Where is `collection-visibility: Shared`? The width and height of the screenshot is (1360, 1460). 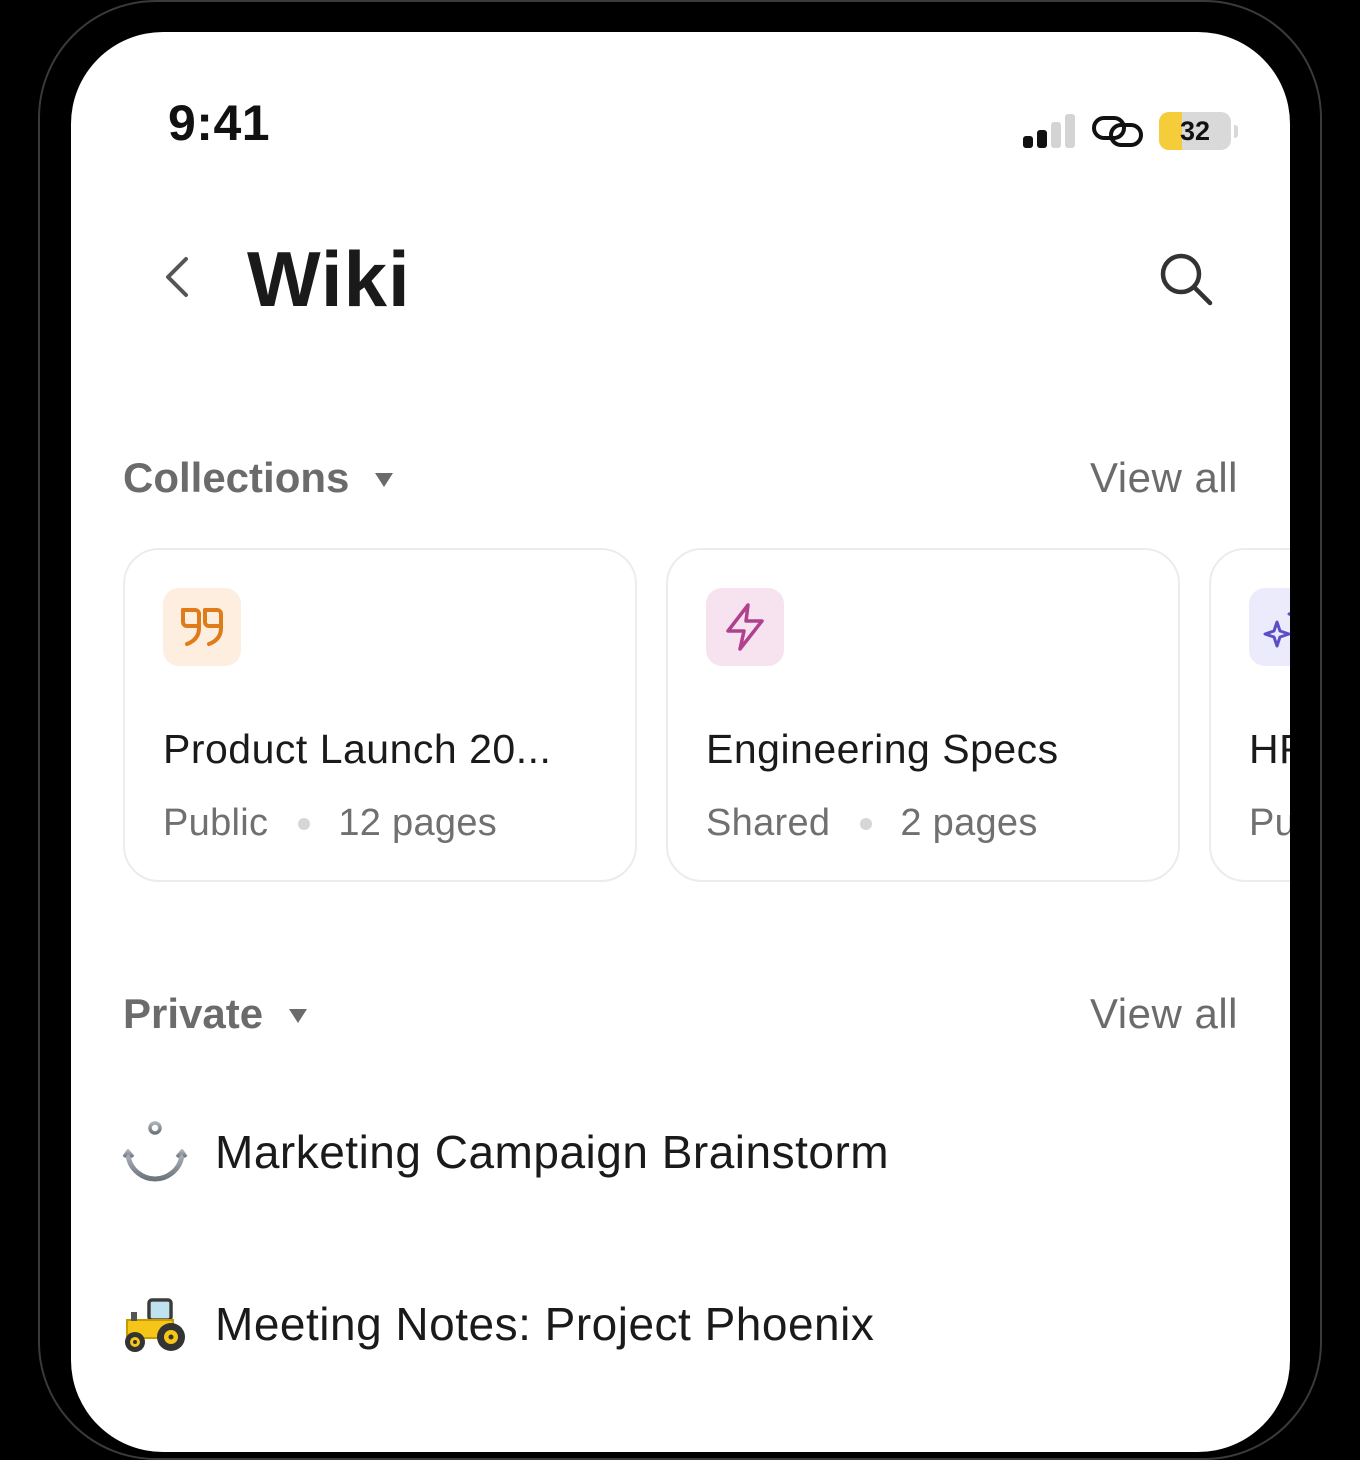
collection-visibility: Shared is located at coordinates (768, 823).